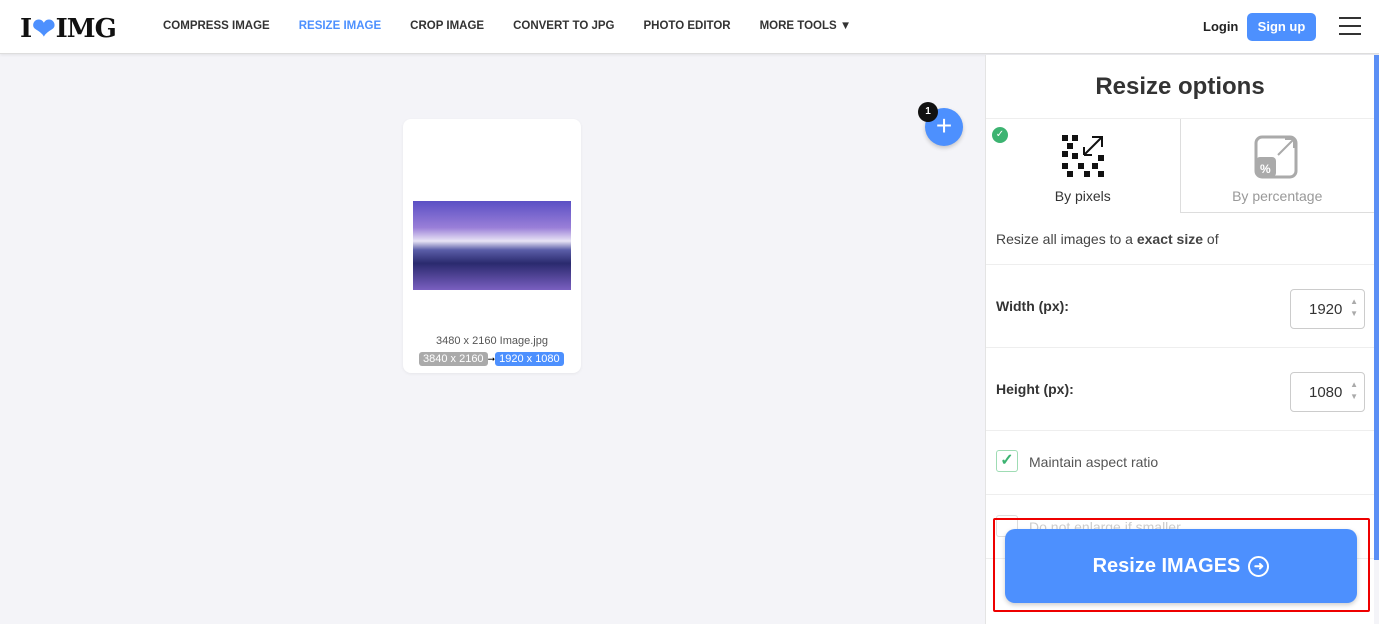 The height and width of the screenshot is (624, 1379). I want to click on image-thumbnail, so click(492, 245).